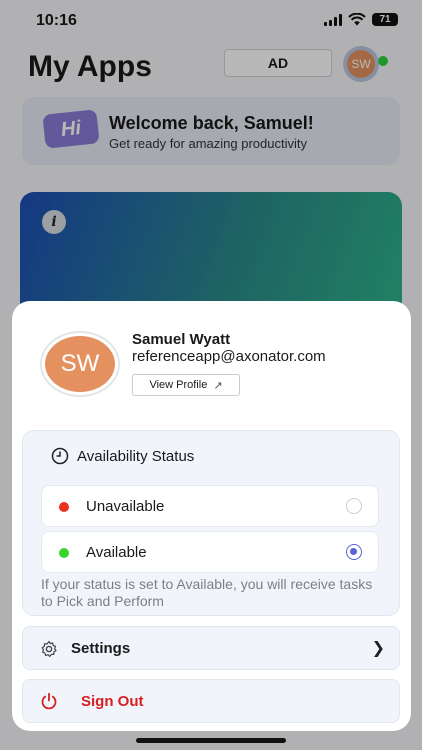 The width and height of the screenshot is (422, 750). Describe the element at coordinates (64, 553) in the screenshot. I see `available-dot` at that location.